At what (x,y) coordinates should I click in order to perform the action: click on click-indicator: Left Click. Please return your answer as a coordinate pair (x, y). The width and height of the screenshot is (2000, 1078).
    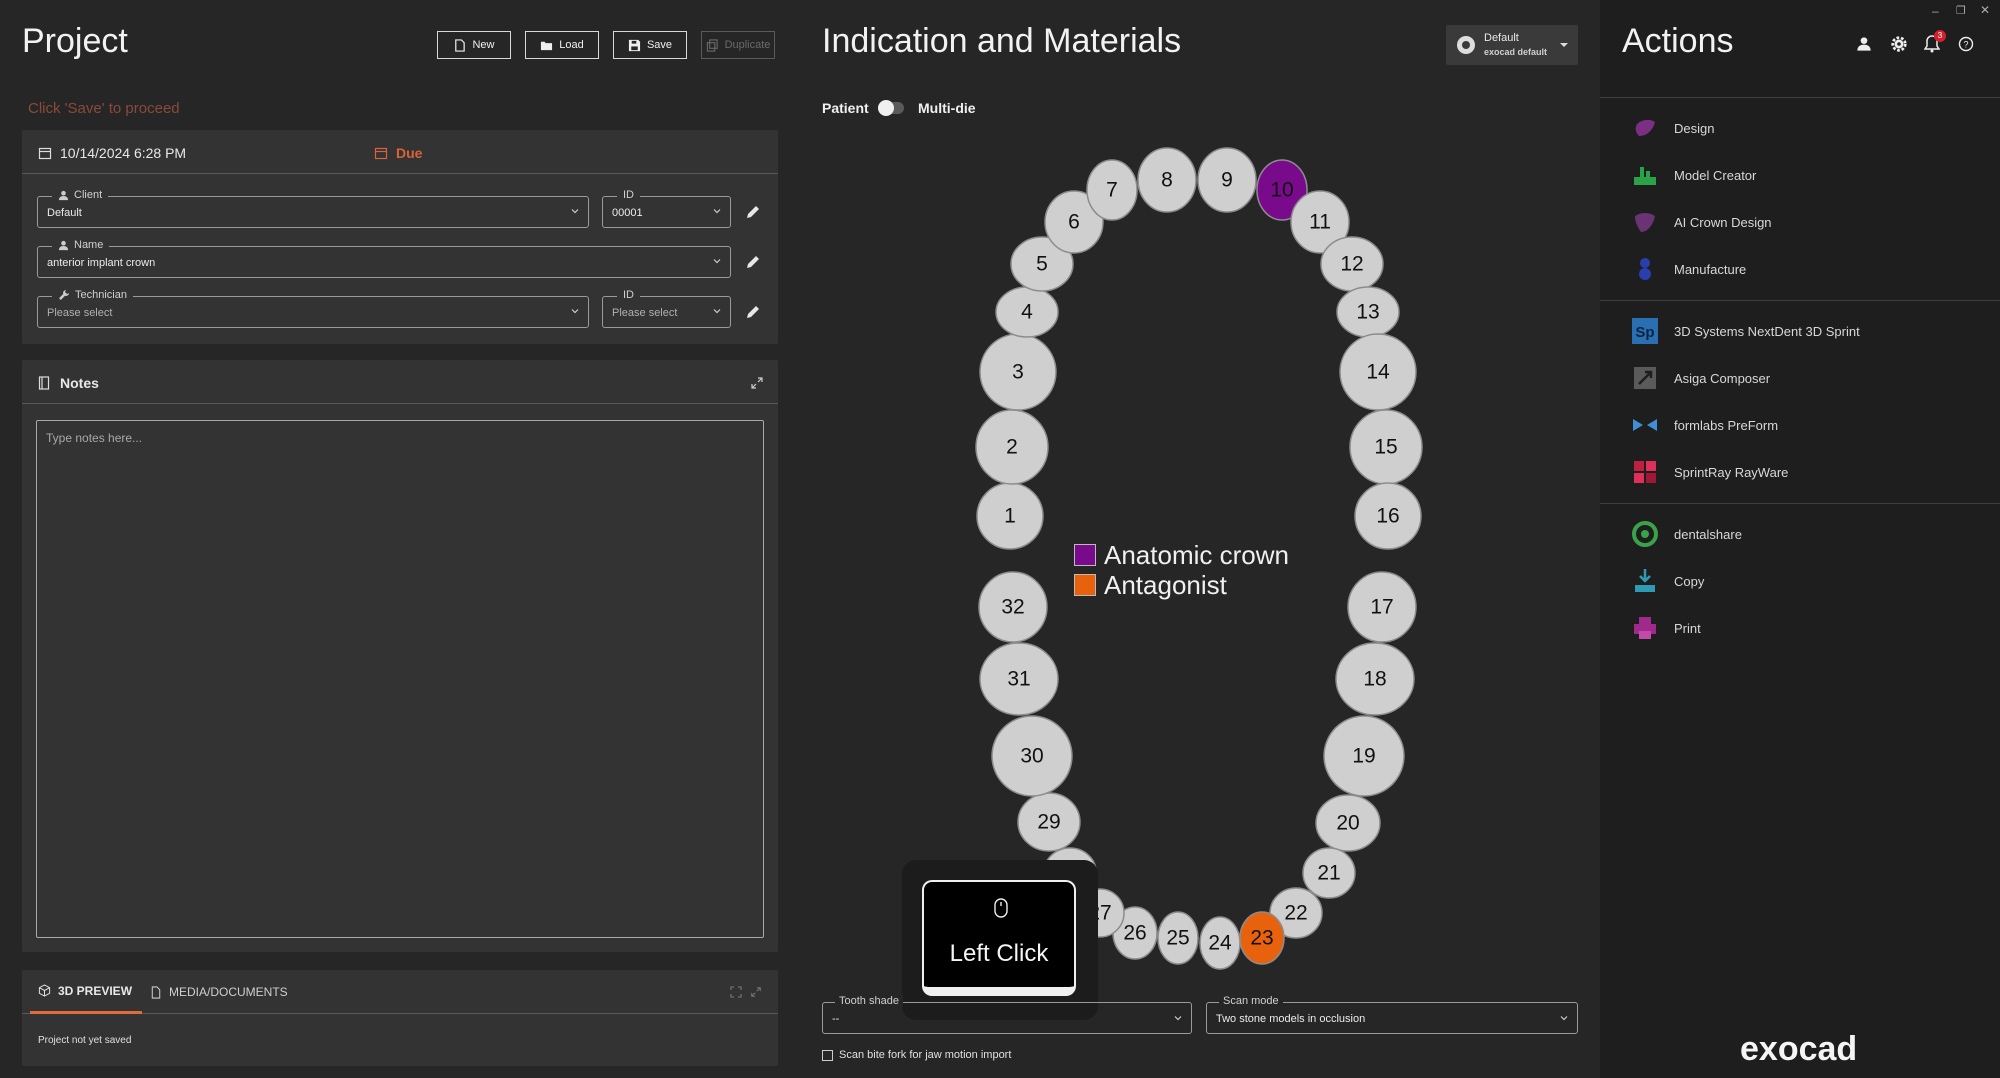
    Looking at the image, I should click on (999, 938).